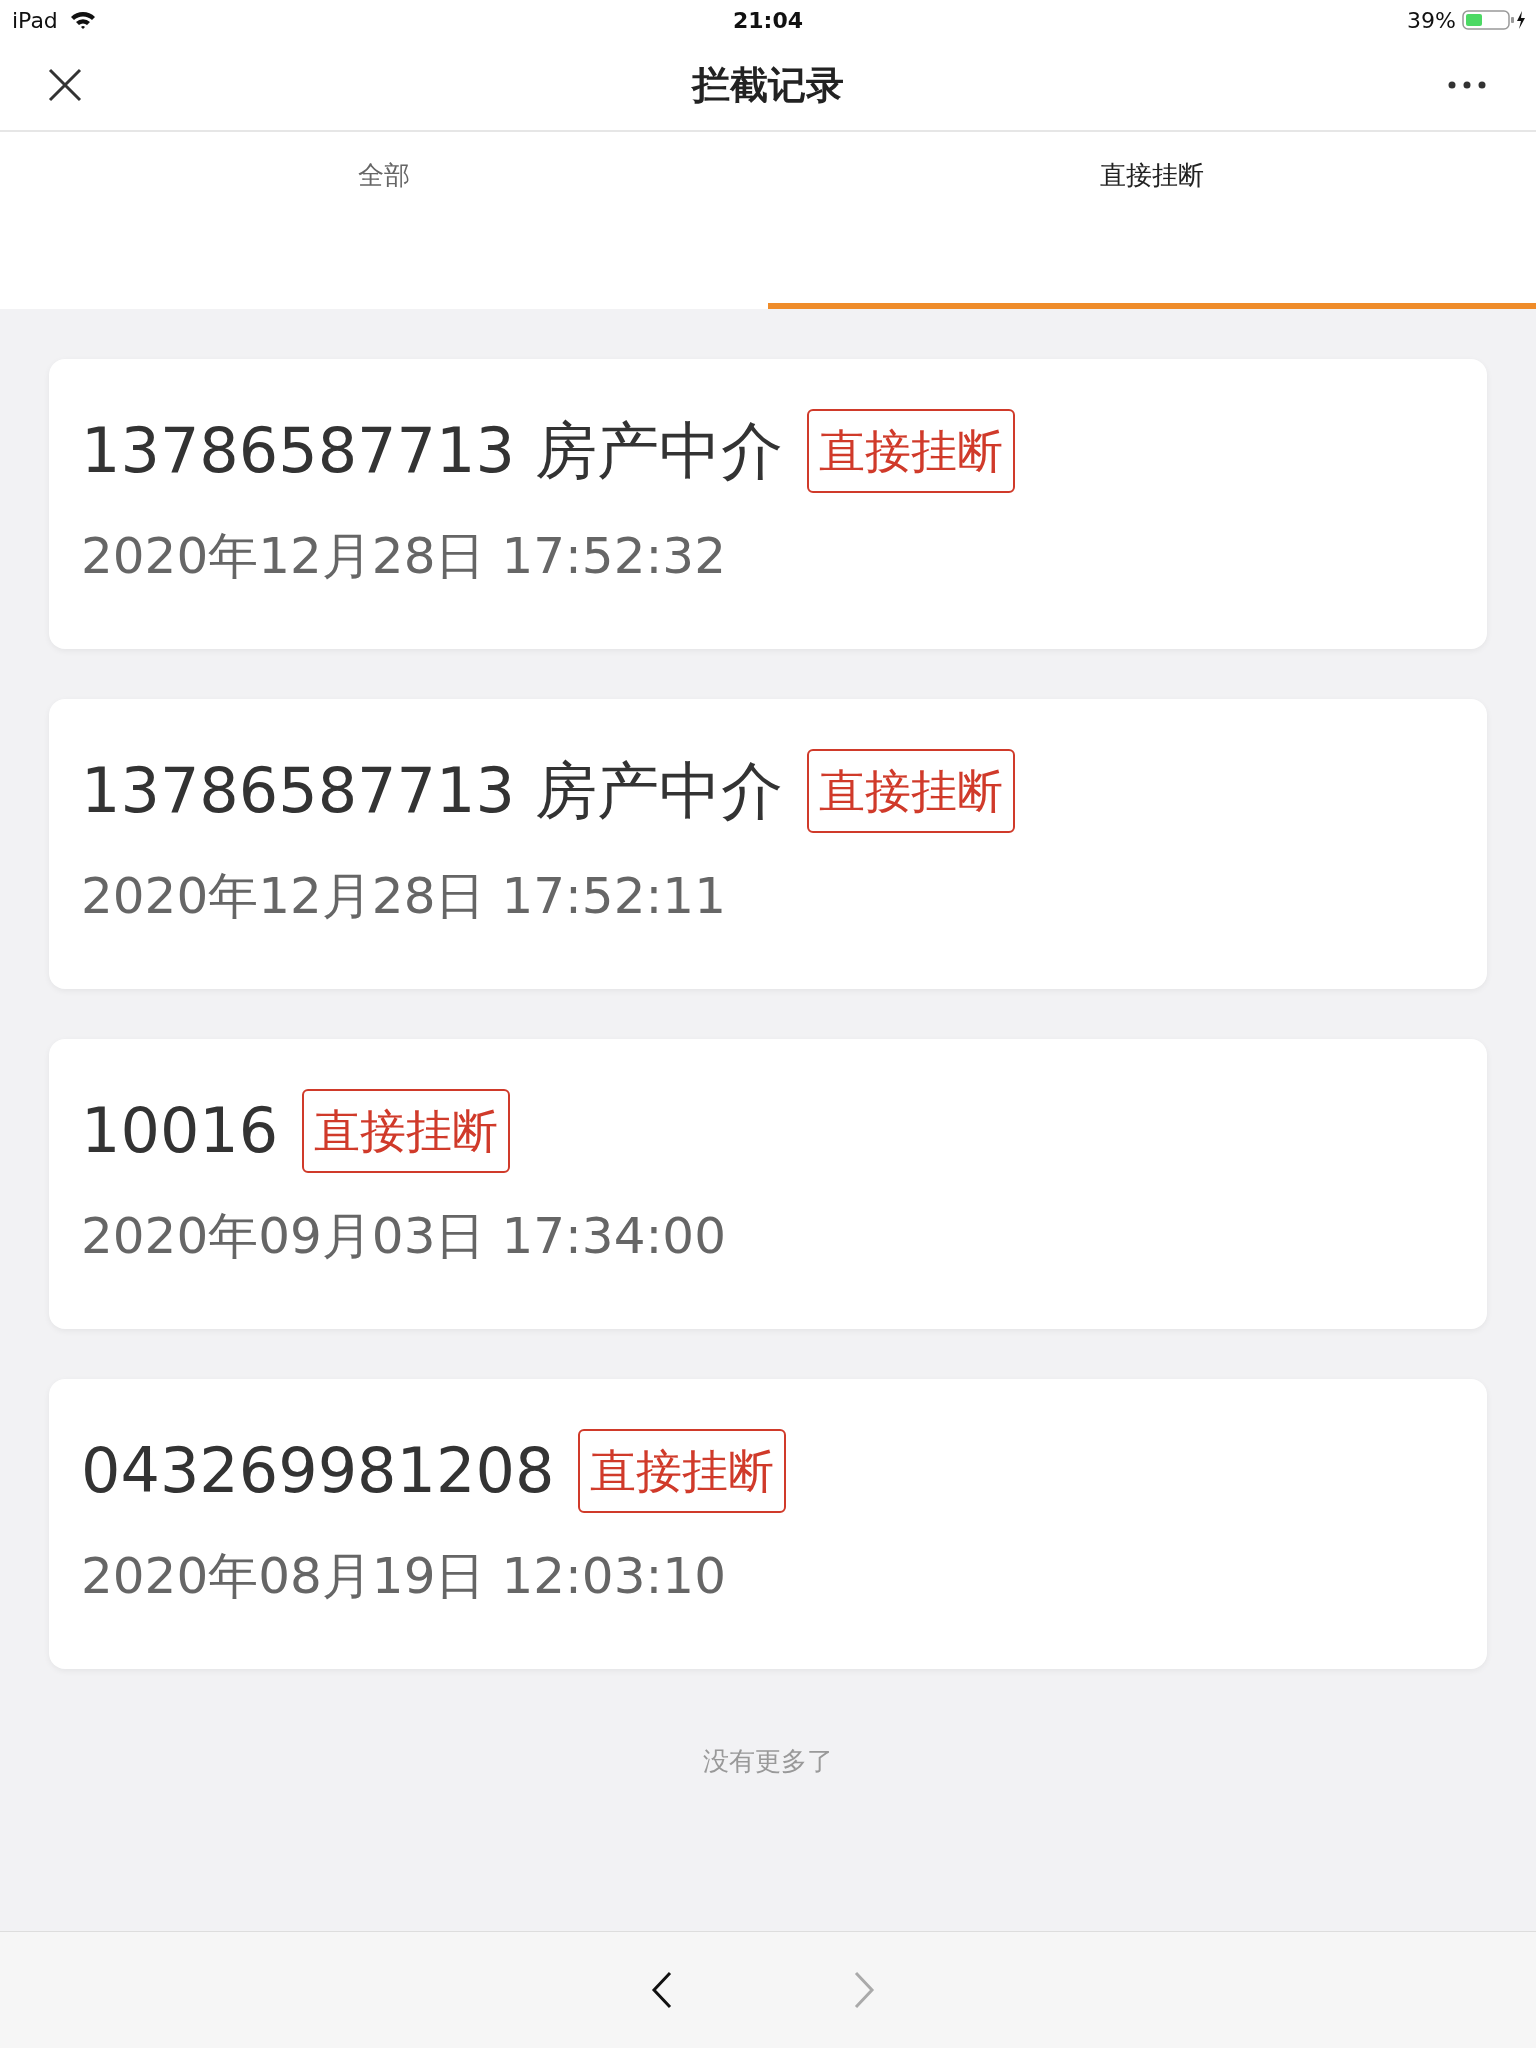 This screenshot has width=1536, height=2048. Describe the element at coordinates (403, 1576) in the screenshot. I see `record-time: 2020年08月19日 12:03:10` at that location.